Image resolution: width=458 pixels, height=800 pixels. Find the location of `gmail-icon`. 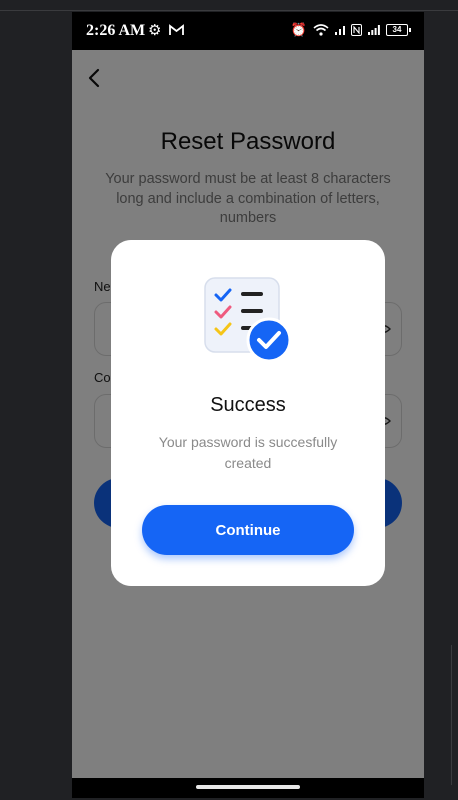

gmail-icon is located at coordinates (176, 29).